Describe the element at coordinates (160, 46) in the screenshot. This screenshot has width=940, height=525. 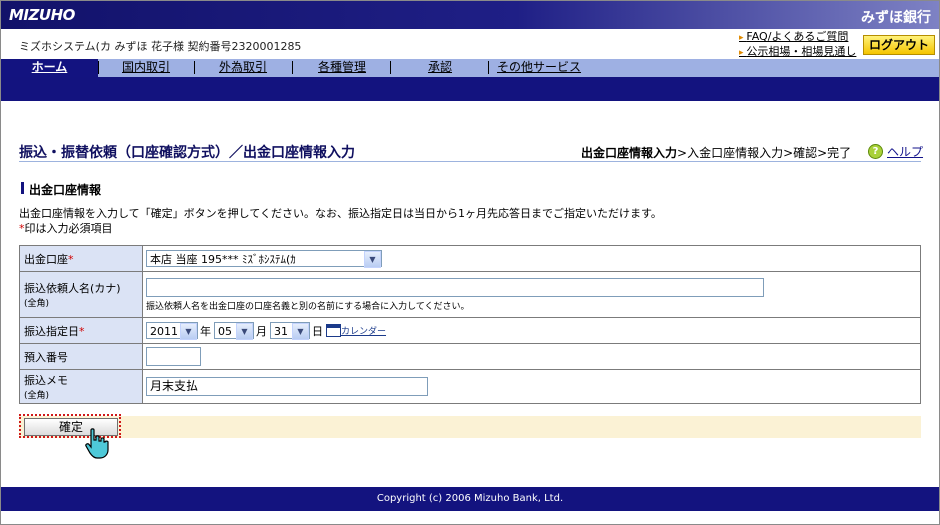
I see `user-info: ミズホシステム(カ みずほ 花子様 契約番号2320001285` at that location.